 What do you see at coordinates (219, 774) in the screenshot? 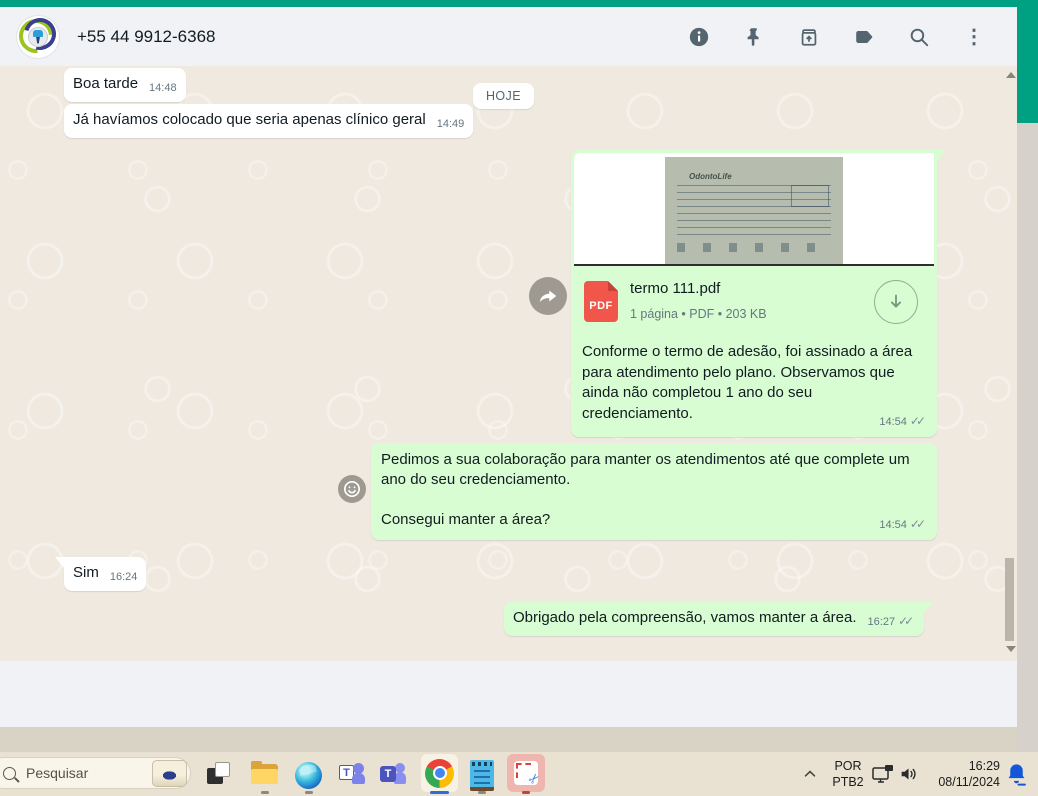
I see `task-view-icon` at bounding box center [219, 774].